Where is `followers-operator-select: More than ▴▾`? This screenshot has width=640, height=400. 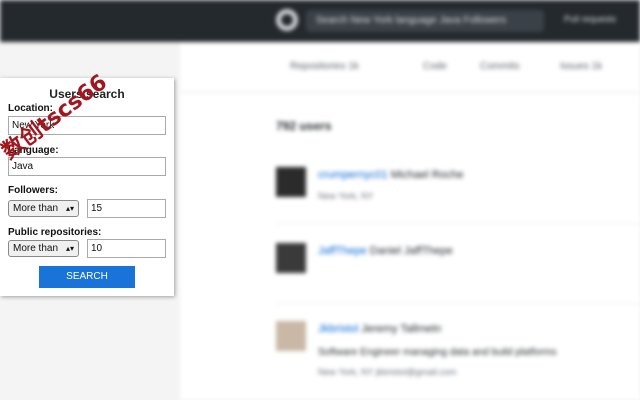
followers-operator-select: More than ▴▾ is located at coordinates (43, 208).